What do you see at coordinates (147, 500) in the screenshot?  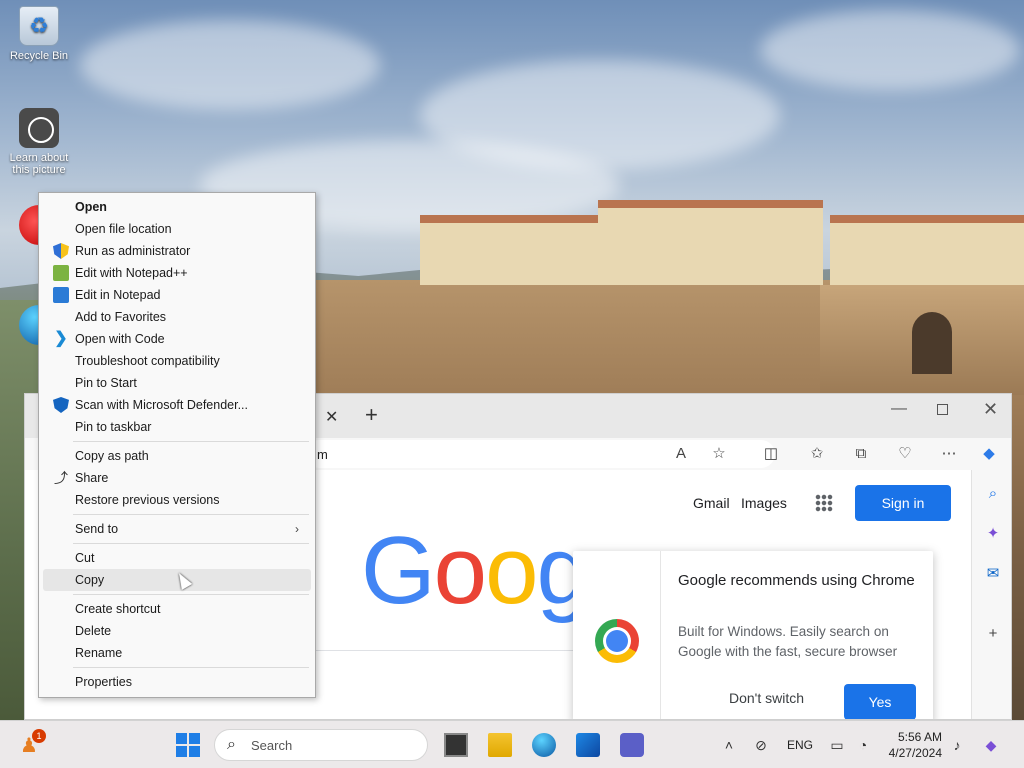 I see `menu-item-label: Restore previous versions` at bounding box center [147, 500].